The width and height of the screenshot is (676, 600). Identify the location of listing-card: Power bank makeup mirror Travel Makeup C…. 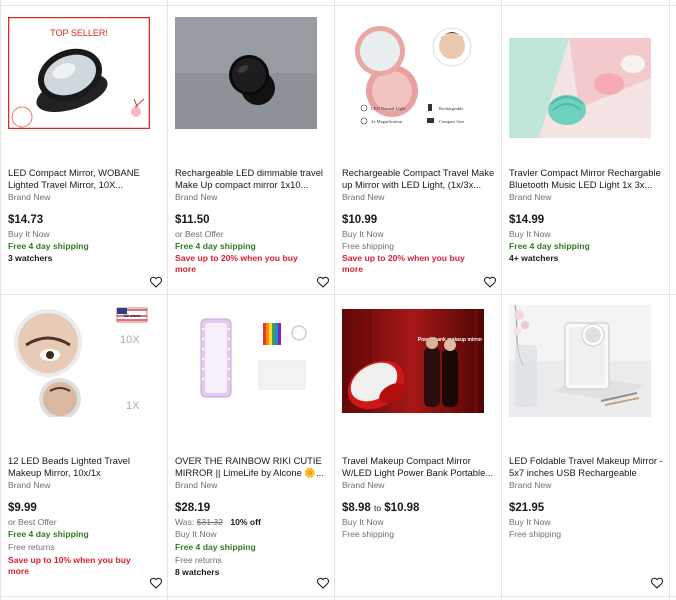
(417, 445).